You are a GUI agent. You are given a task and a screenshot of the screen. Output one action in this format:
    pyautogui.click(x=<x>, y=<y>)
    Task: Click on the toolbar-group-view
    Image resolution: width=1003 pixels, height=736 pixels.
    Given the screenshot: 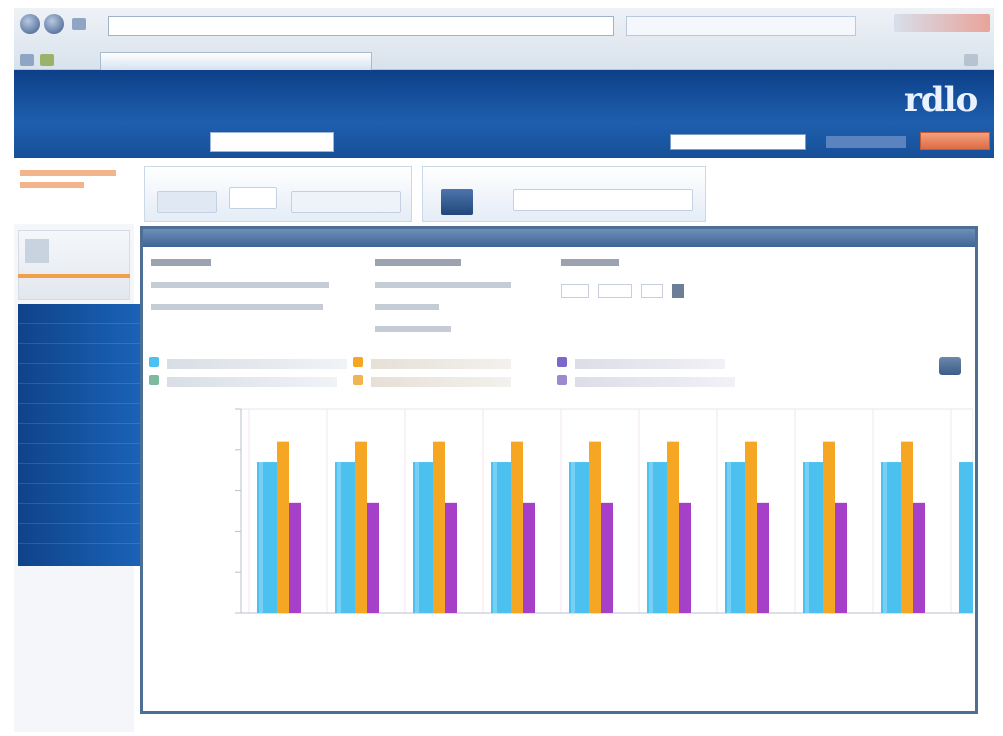 What is the action you would take?
    pyautogui.click(x=278, y=194)
    